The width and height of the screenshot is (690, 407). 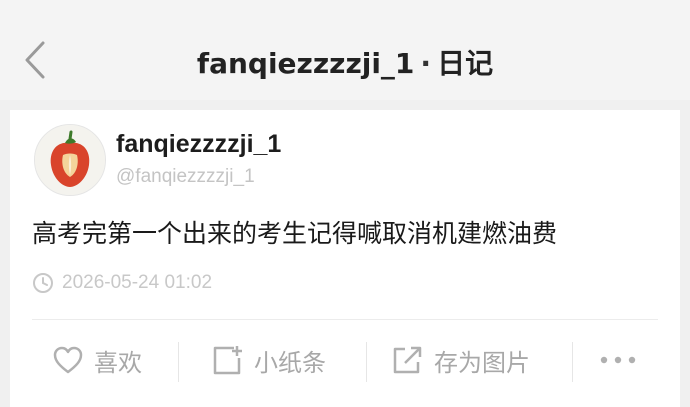 What do you see at coordinates (305, 63) in the screenshot?
I see `page-title-name: fanqiezzzzji_1` at bounding box center [305, 63].